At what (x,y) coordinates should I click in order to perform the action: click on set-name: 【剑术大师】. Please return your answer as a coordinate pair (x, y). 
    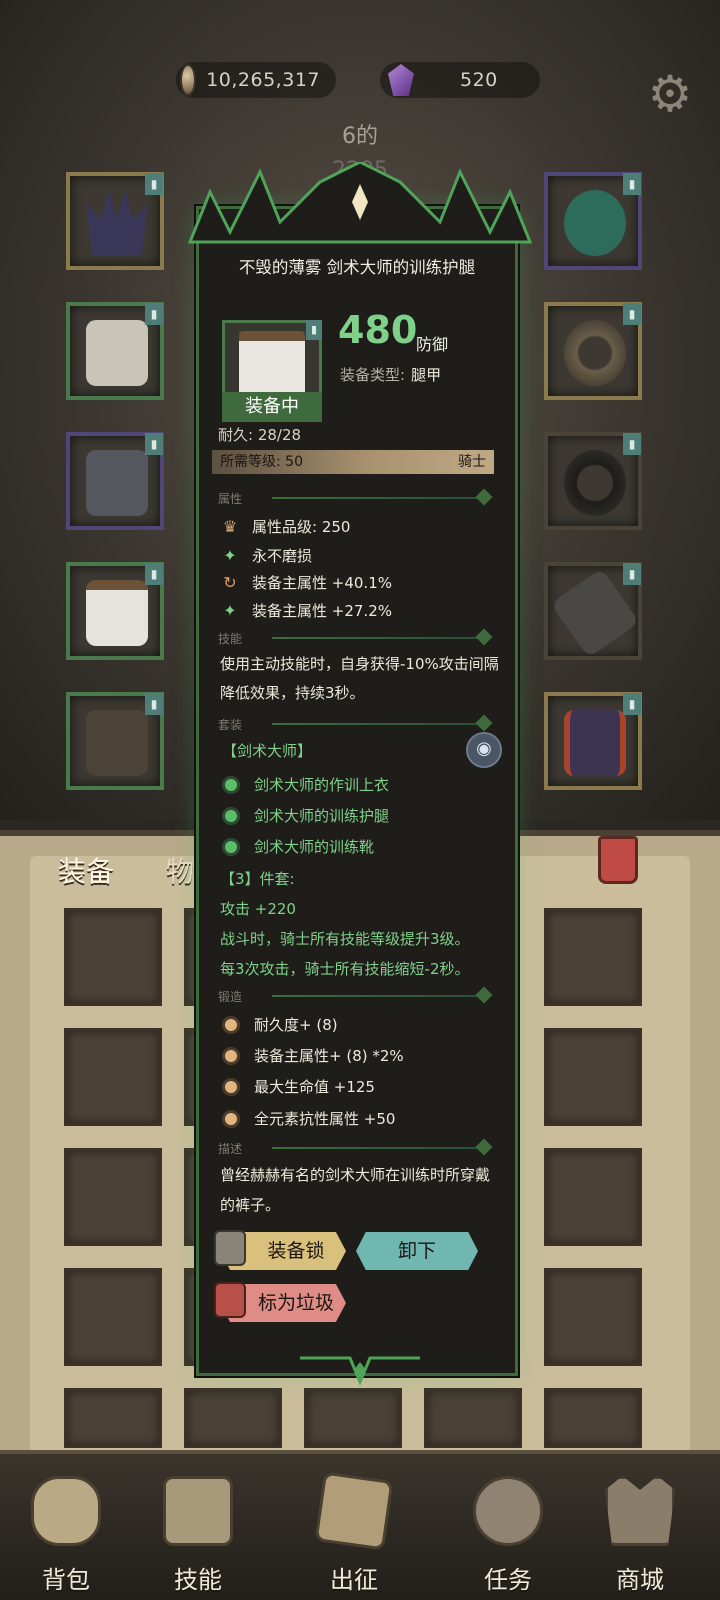
    Looking at the image, I should click on (267, 751).